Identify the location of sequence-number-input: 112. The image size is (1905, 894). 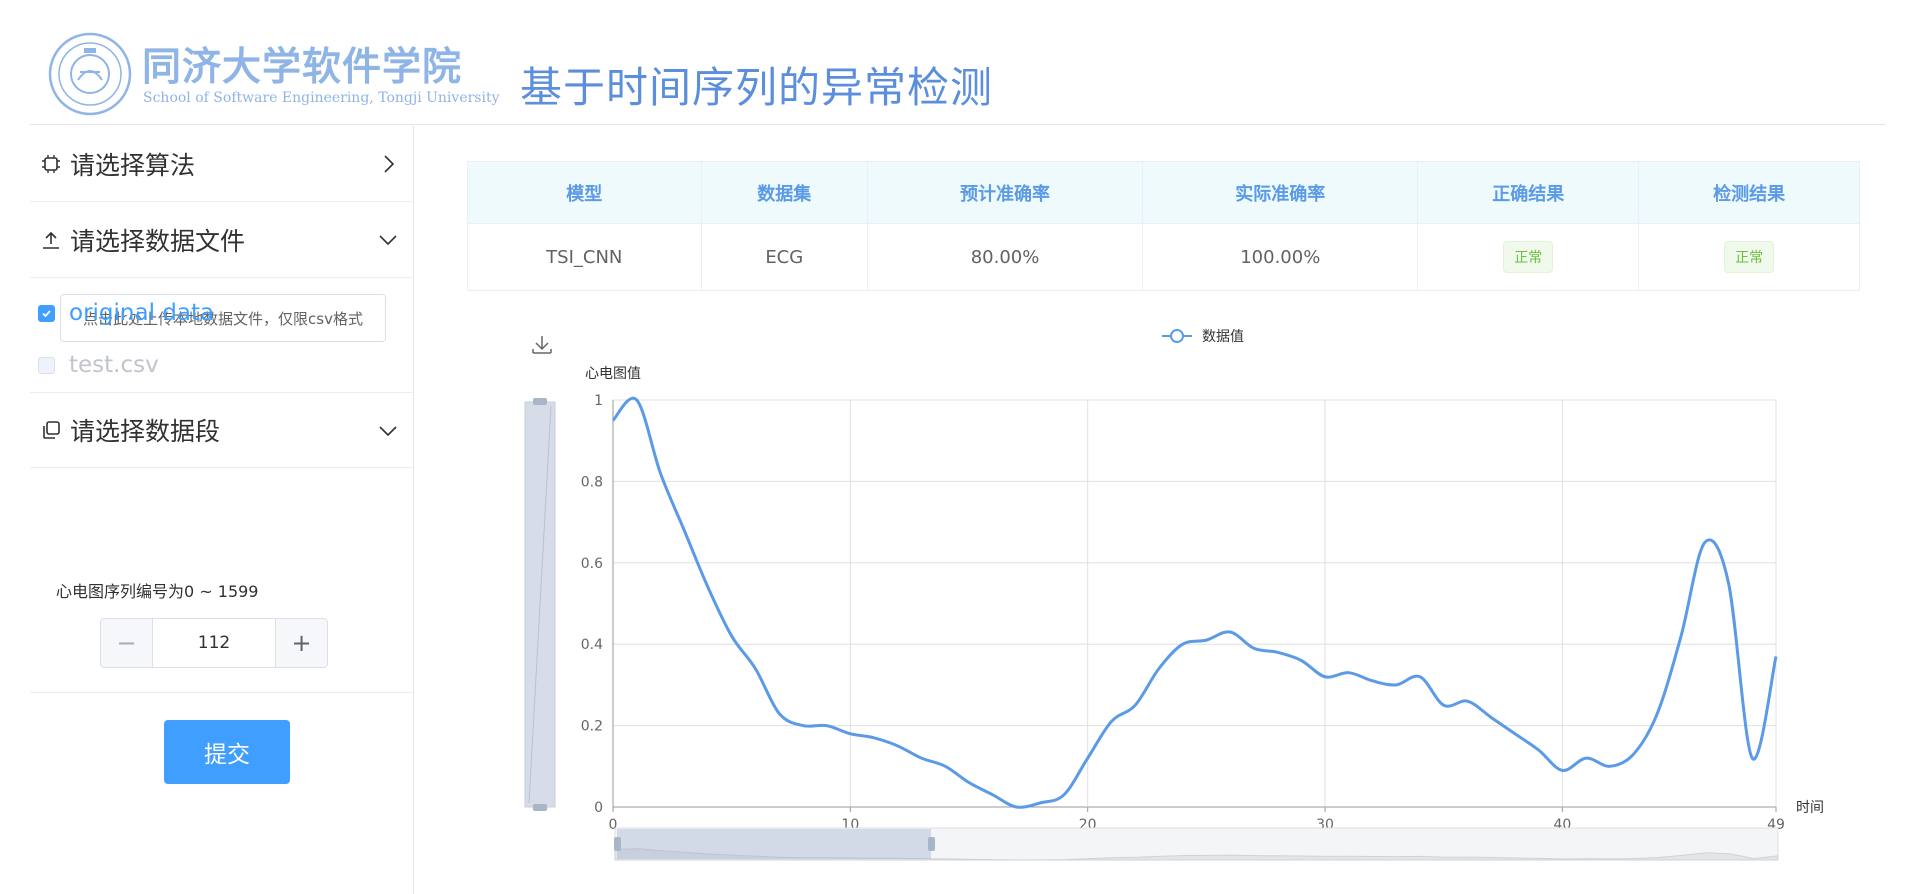
(214, 643).